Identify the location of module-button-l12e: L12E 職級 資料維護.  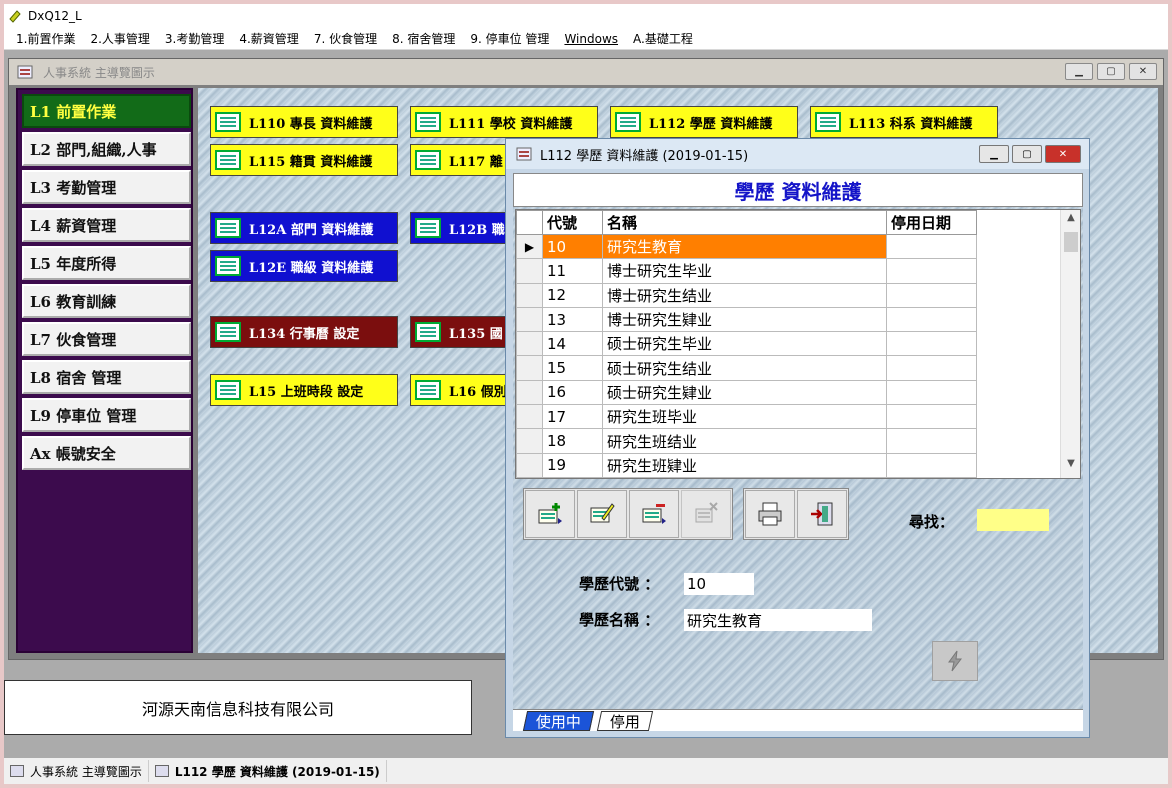
(304, 266).